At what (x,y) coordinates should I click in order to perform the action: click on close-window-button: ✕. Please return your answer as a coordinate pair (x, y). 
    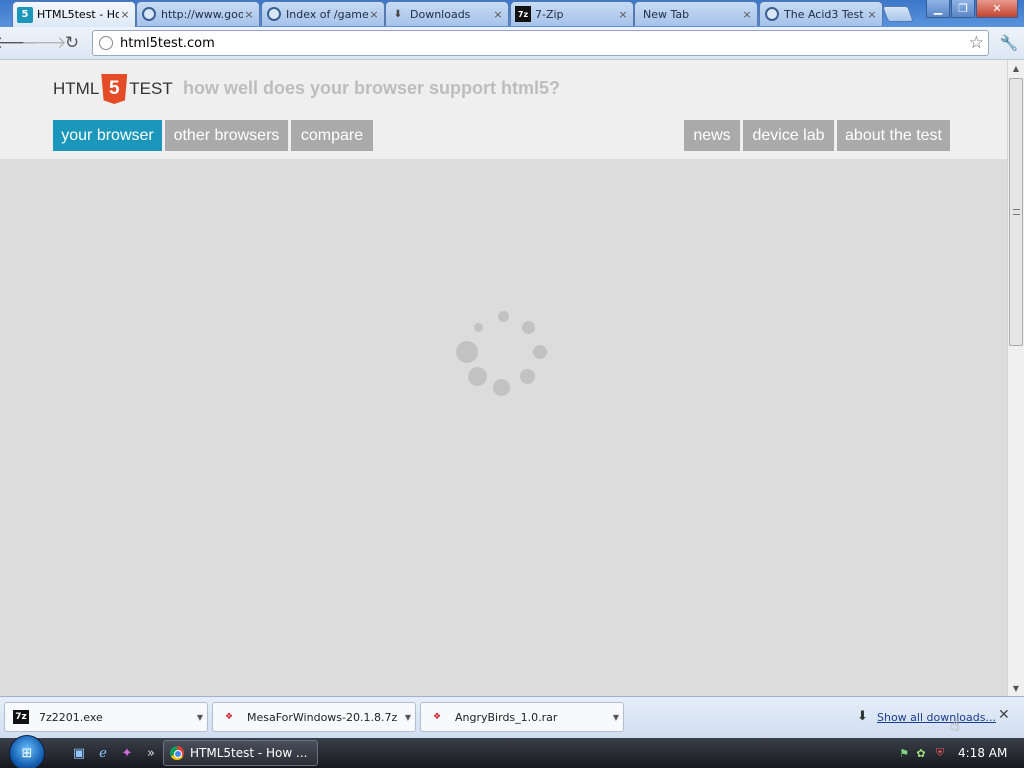
    Looking at the image, I should click on (997, 9).